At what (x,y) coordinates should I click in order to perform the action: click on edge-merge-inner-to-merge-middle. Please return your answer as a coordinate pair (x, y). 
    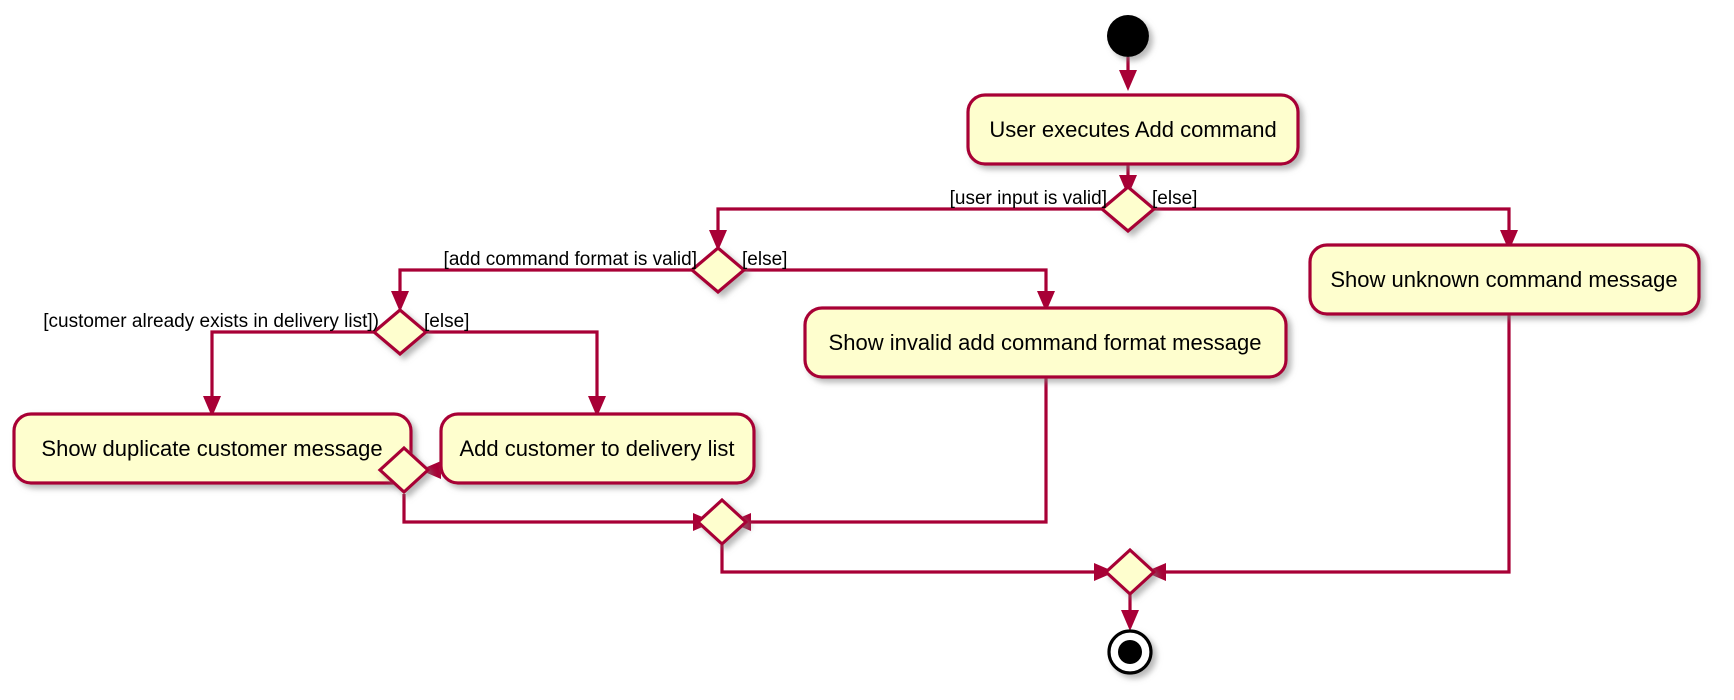
    Looking at the image, I should click on (558, 512).